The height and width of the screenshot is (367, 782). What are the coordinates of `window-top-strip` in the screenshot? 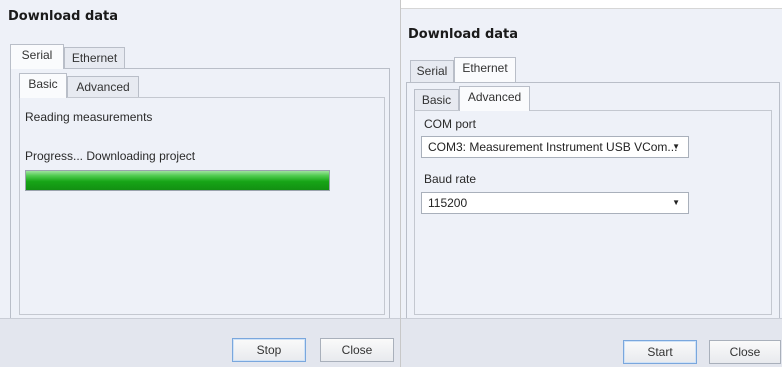 It's located at (591, 4).